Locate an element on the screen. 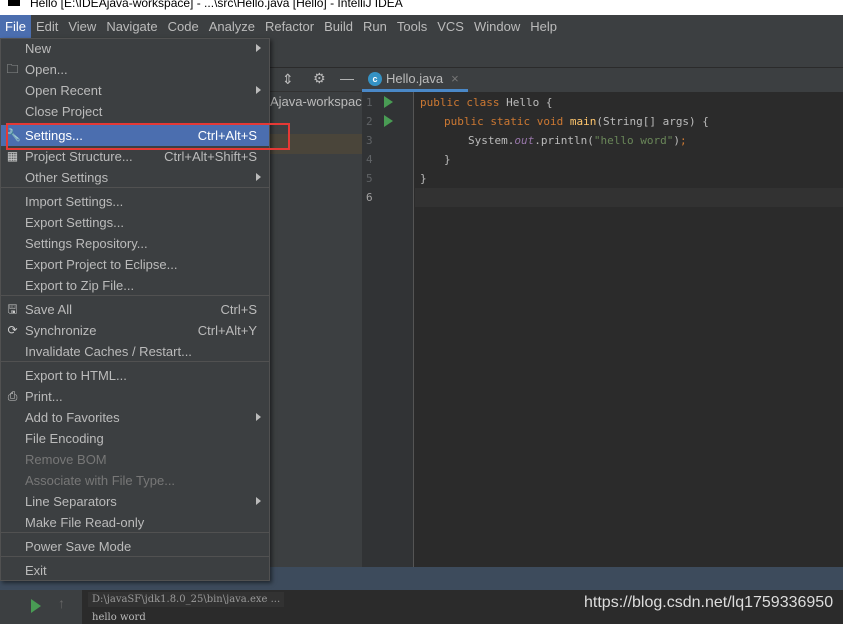 The width and height of the screenshot is (843, 624). app-icon is located at coordinates (14, 3).